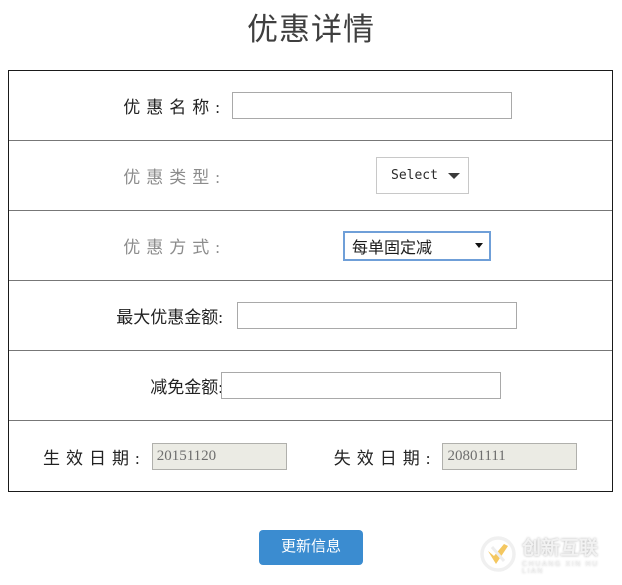 The height and width of the screenshot is (585, 622). I want to click on form-row-discount-method: 优惠方式: 每单固定减, so click(310, 246).